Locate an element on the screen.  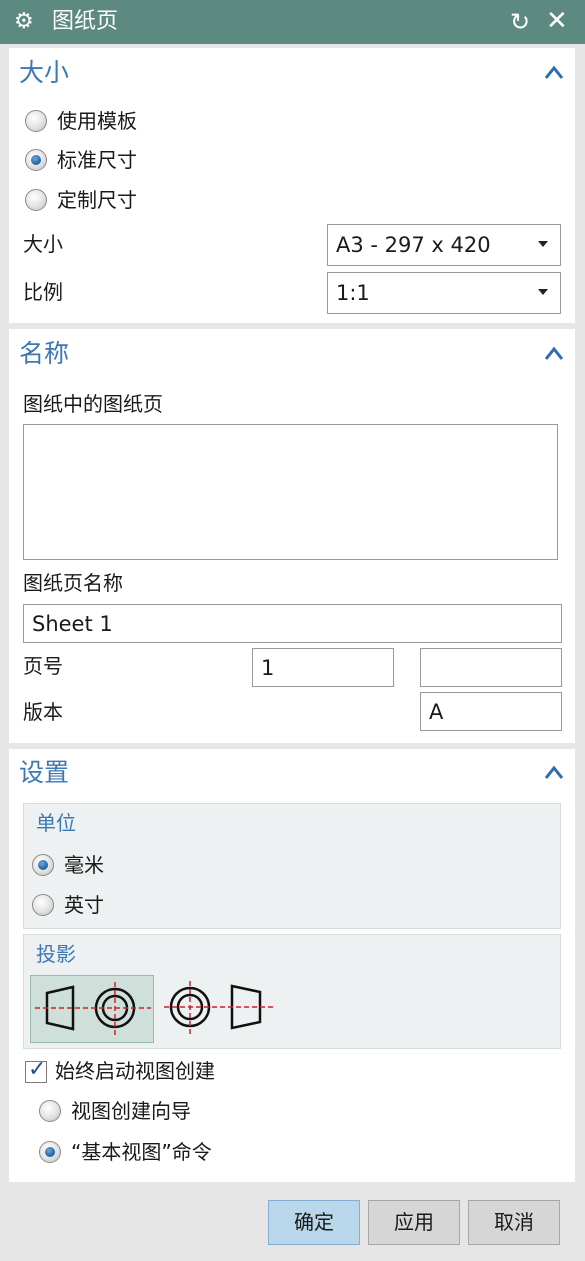
apply-button: 应用 is located at coordinates (414, 1222).